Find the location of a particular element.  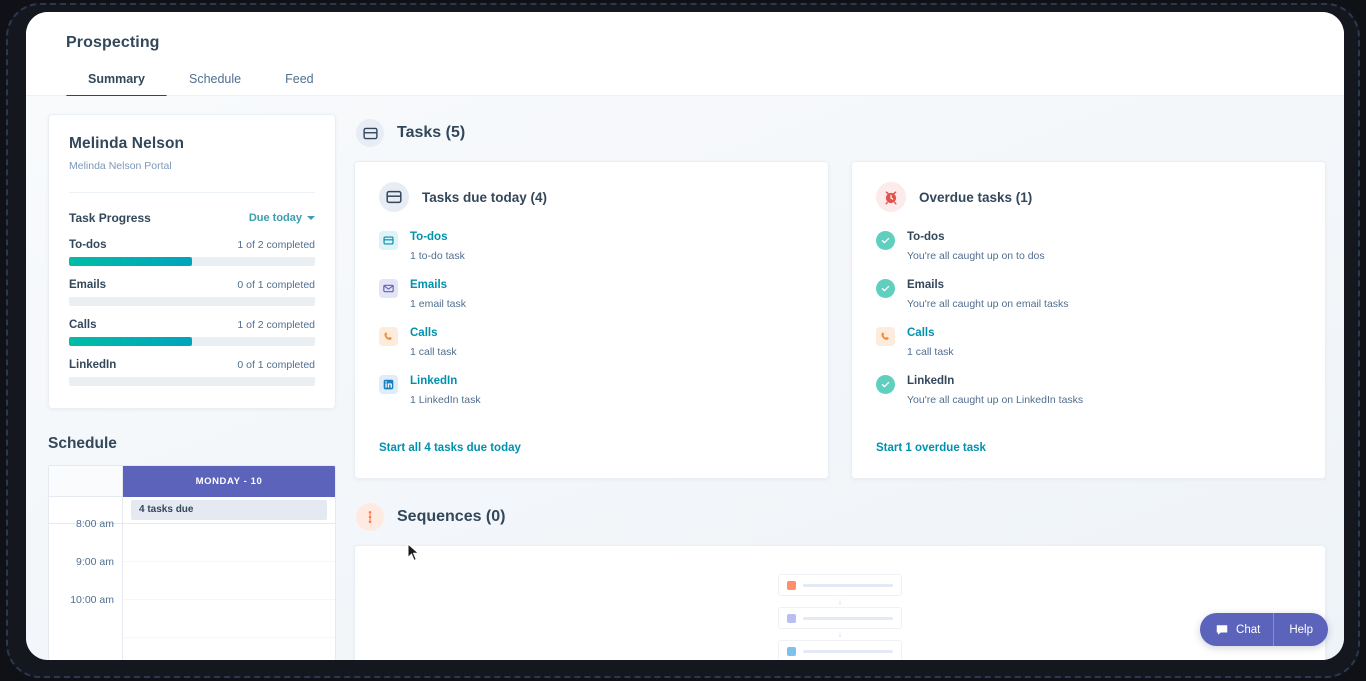

overdue-row-calls: Calls 1 call task is located at coordinates (1088, 342).